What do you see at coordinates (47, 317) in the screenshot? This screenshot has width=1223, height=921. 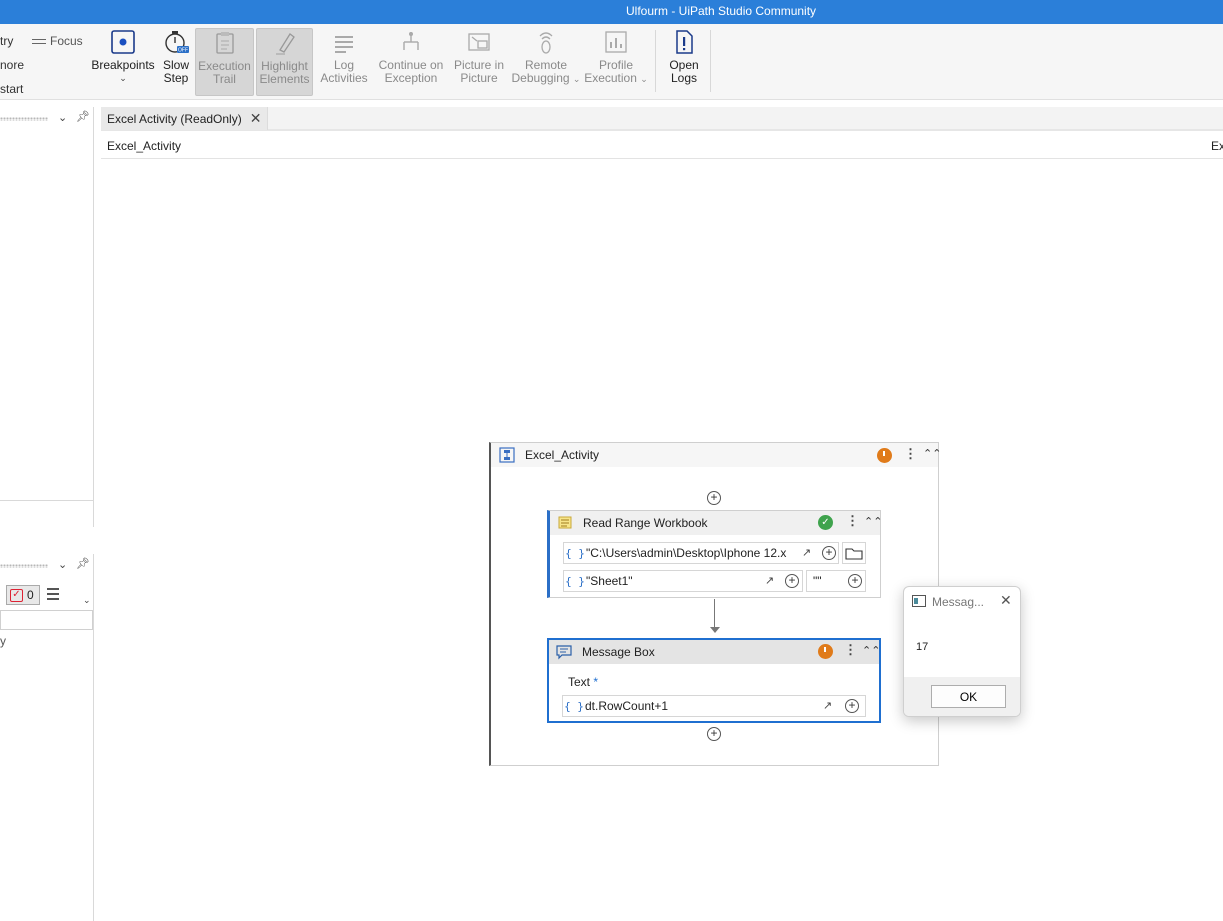 I see `left-panel-top: ⌄ 📌︎` at bounding box center [47, 317].